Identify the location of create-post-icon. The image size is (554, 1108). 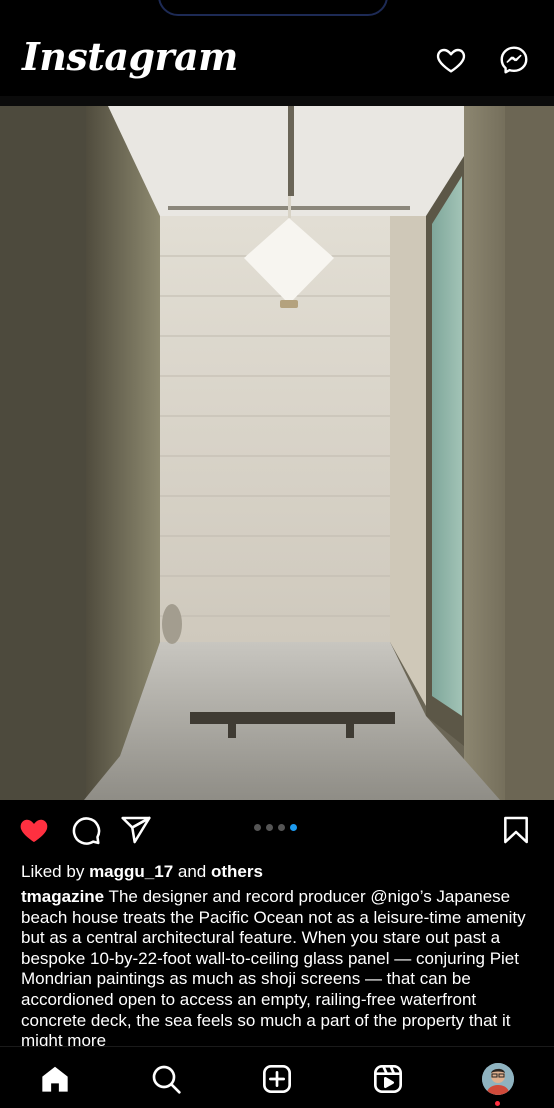
(277, 1079).